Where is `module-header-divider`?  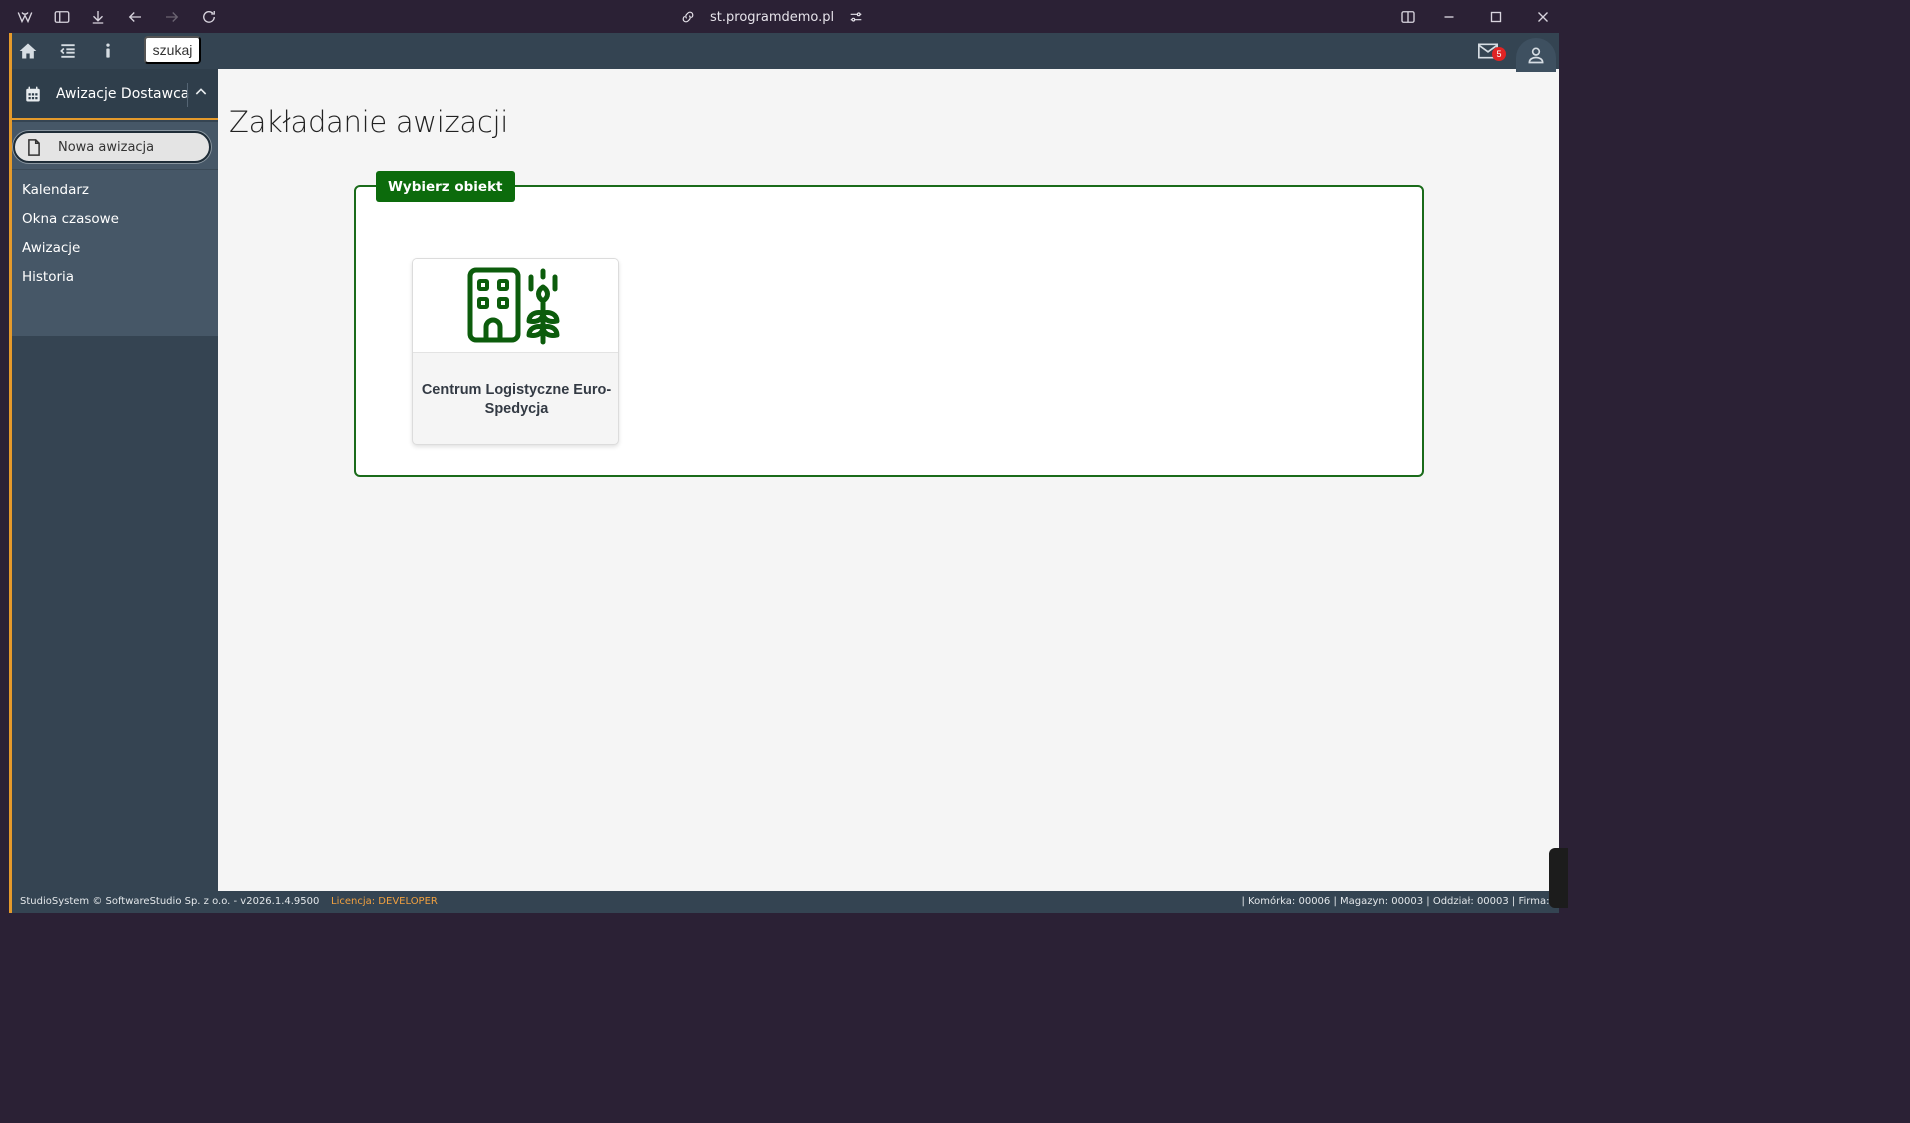 module-header-divider is located at coordinates (187, 95).